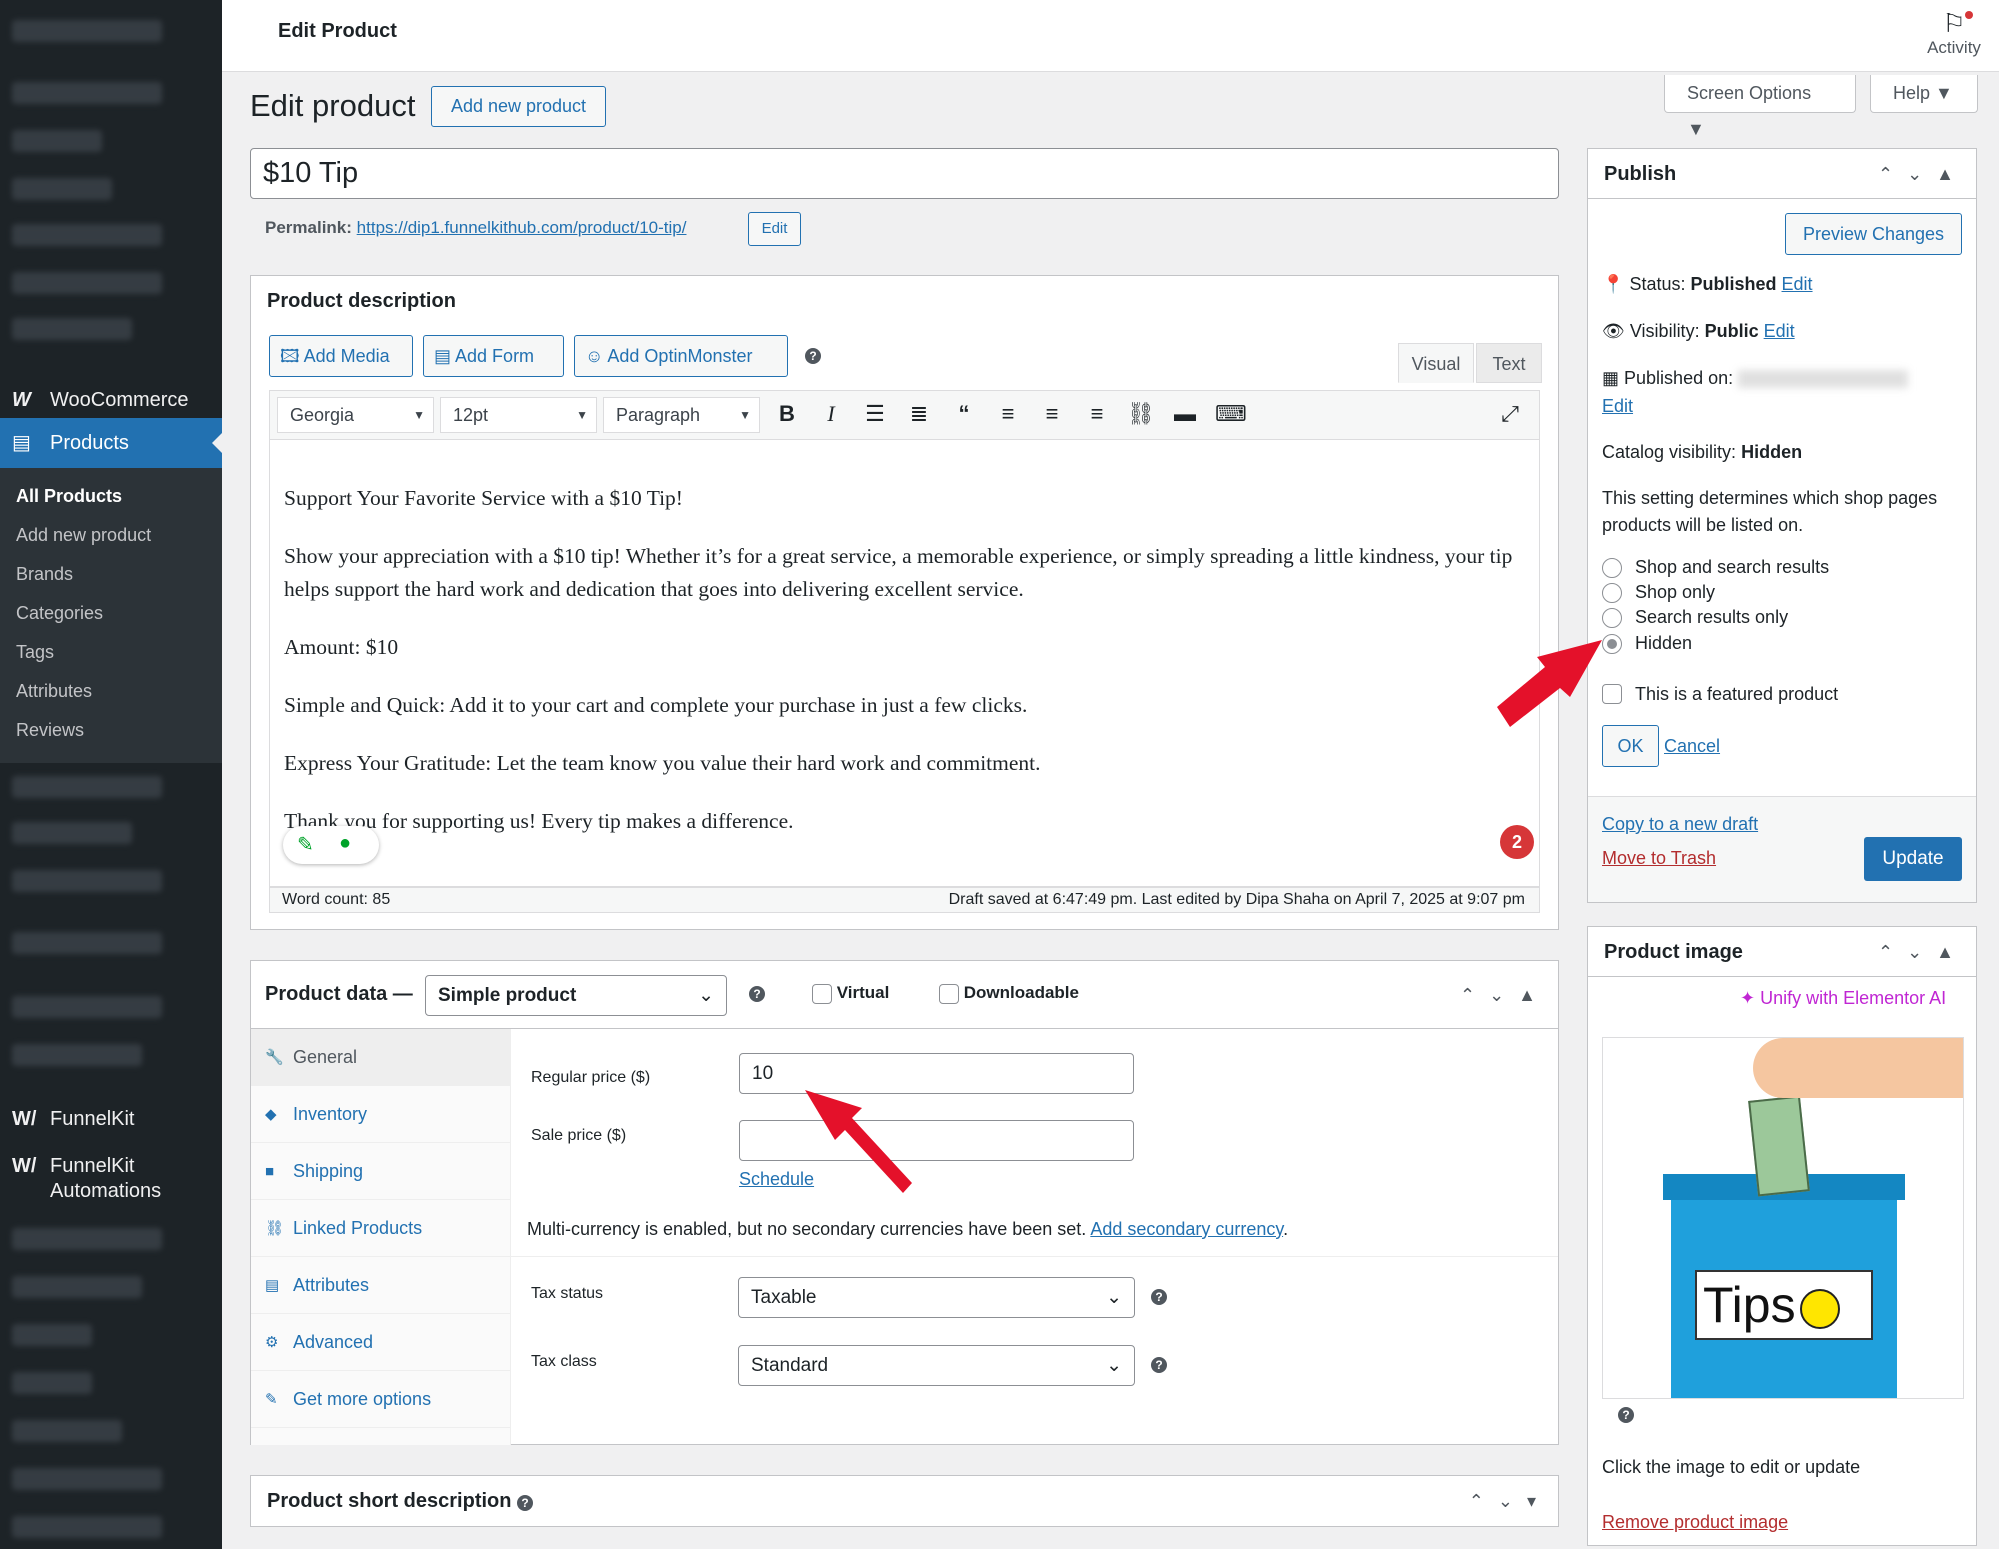 Image resolution: width=1999 pixels, height=1549 pixels. Describe the element at coordinates (1203, 916) in the screenshot. I see `annotation-arrows` at that location.